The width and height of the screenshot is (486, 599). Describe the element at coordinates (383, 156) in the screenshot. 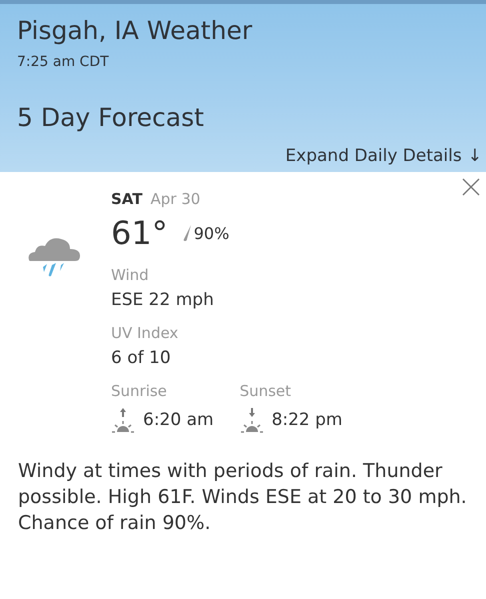

I see `expand-link: Expand Daily Details ↓` at that location.